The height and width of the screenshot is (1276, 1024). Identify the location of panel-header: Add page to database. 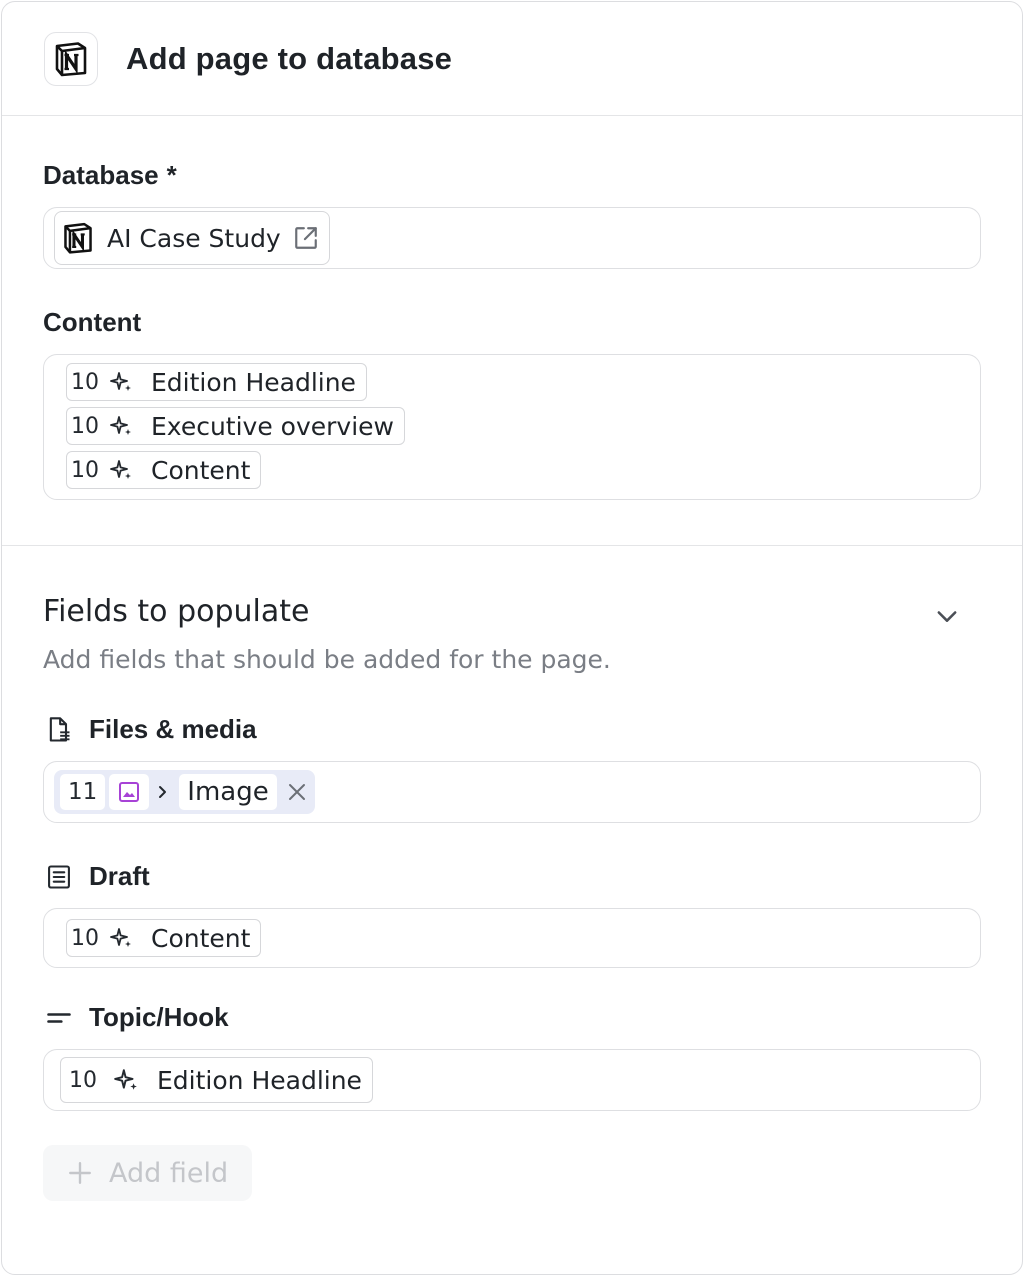
(512, 59).